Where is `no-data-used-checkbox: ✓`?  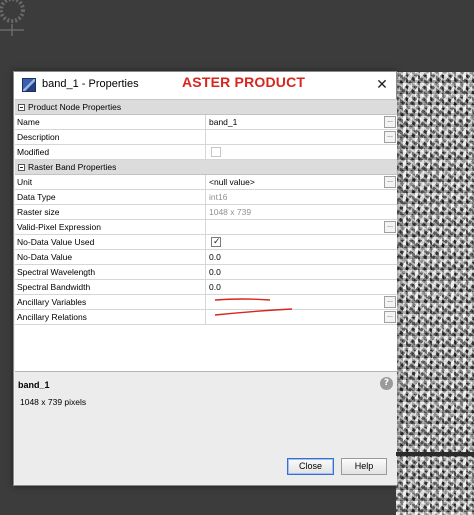 no-data-used-checkbox: ✓ is located at coordinates (216, 241).